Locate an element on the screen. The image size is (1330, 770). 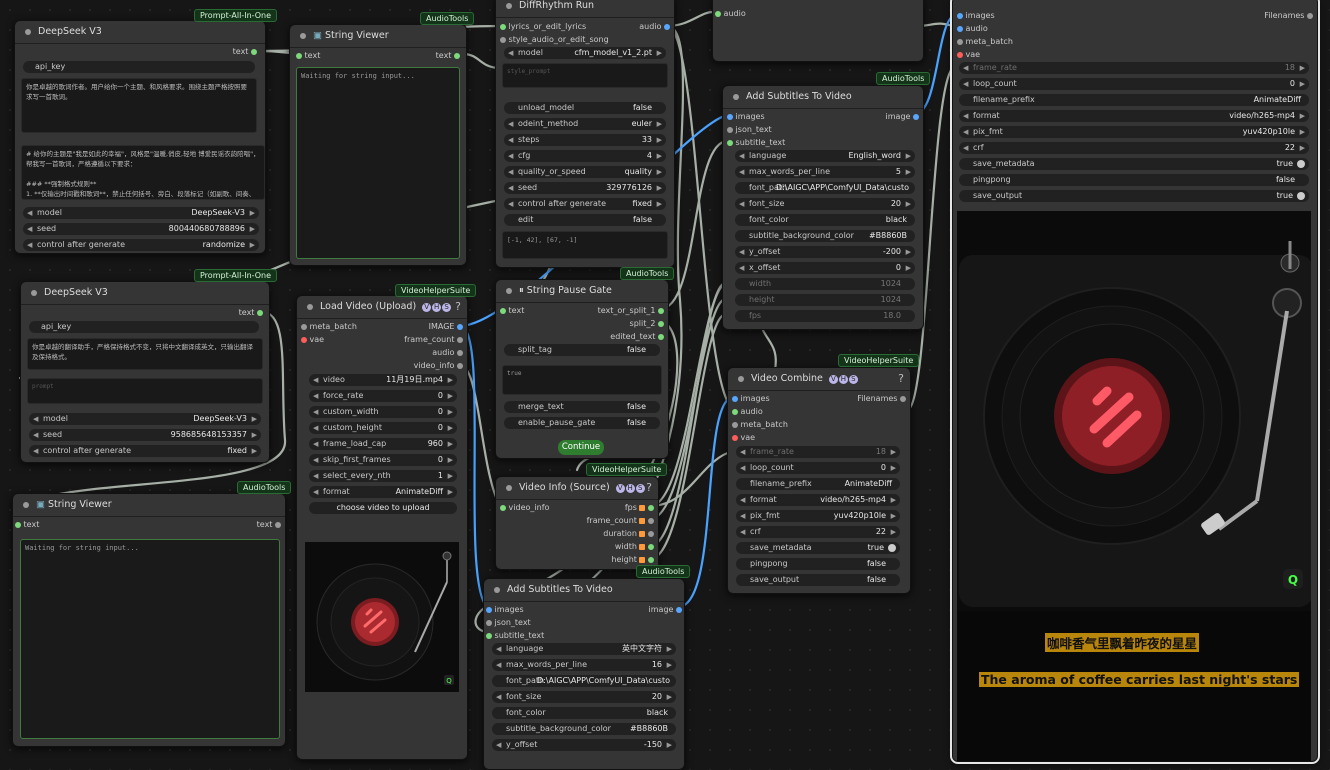
model-select: ◀ model cfm_model_v1_2.pt ▶ is located at coordinates (585, 53).